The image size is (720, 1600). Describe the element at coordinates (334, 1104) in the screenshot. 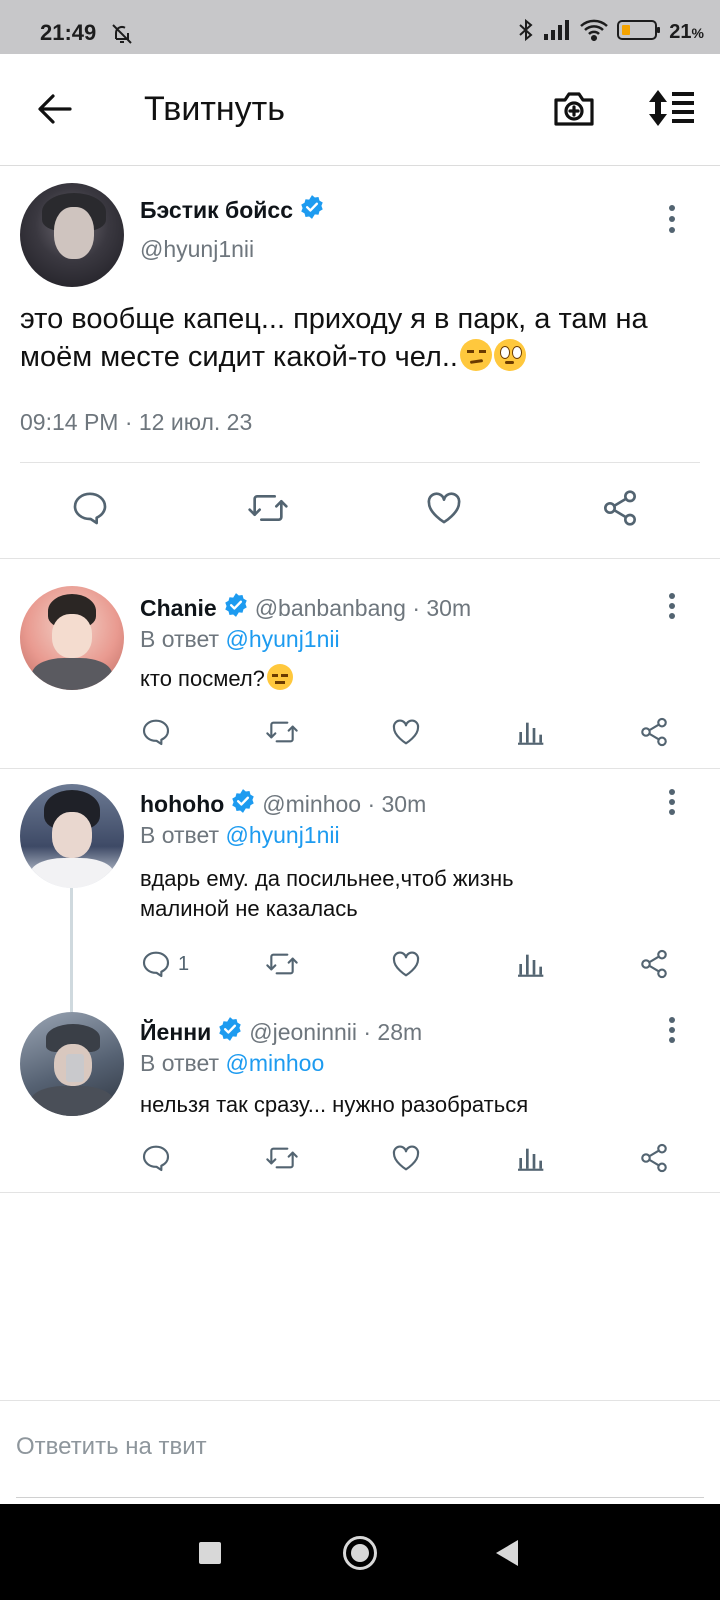

I see `reply-text: нельзя так сразу... нужно разобраться` at that location.